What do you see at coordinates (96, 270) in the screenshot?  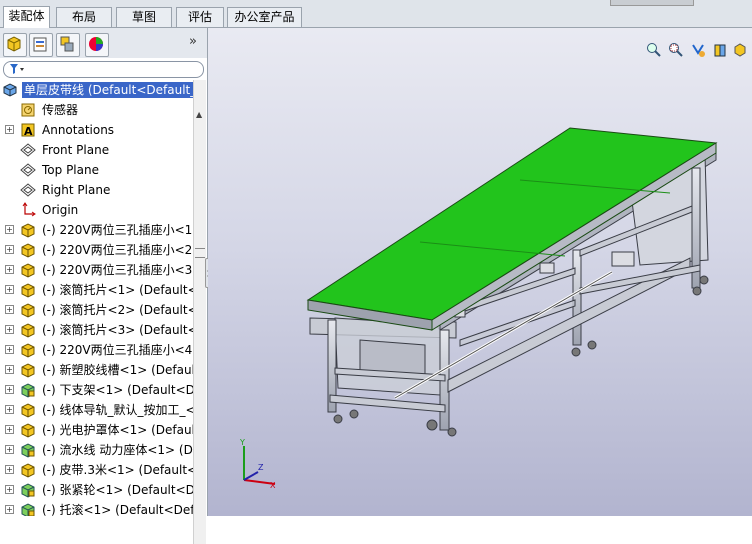 I see `tree-item: + (-) 220V两位三孔插座小<3` at bounding box center [96, 270].